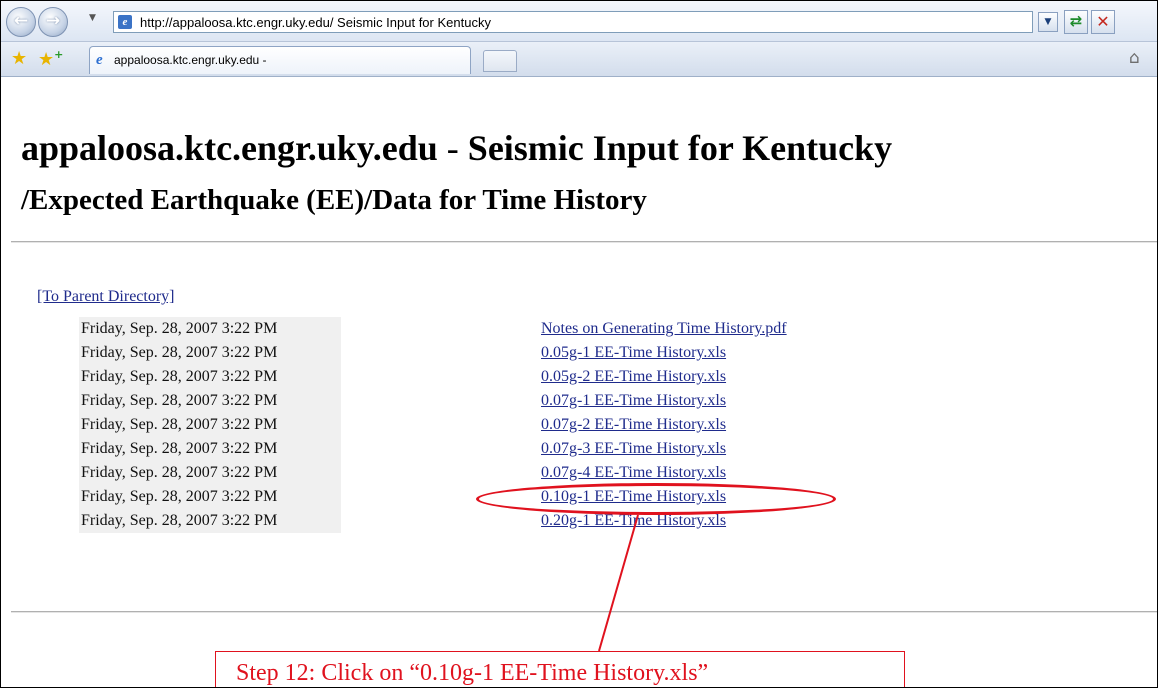 This screenshot has width=1158, height=688. Describe the element at coordinates (280, 60) in the screenshot. I see `tab-active: e appaloosa.ktc.engr.uky.edu -` at that location.